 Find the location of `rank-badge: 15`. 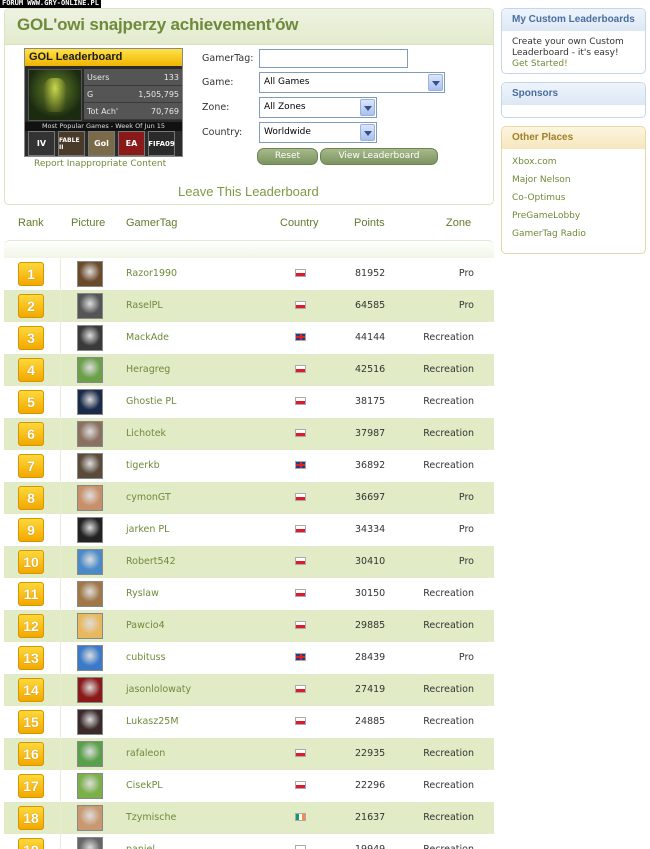

rank-badge: 15 is located at coordinates (31, 722).